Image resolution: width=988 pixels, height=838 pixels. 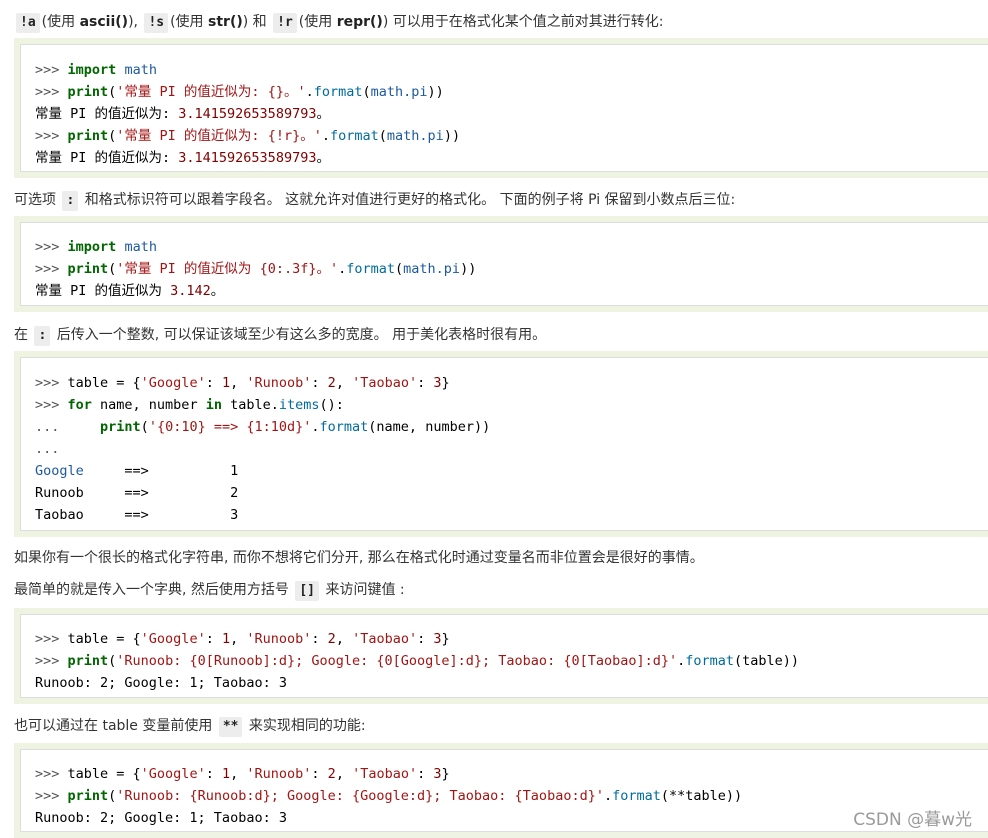 I want to click on output-line: Runoob ==> 2, so click(x=136, y=493).